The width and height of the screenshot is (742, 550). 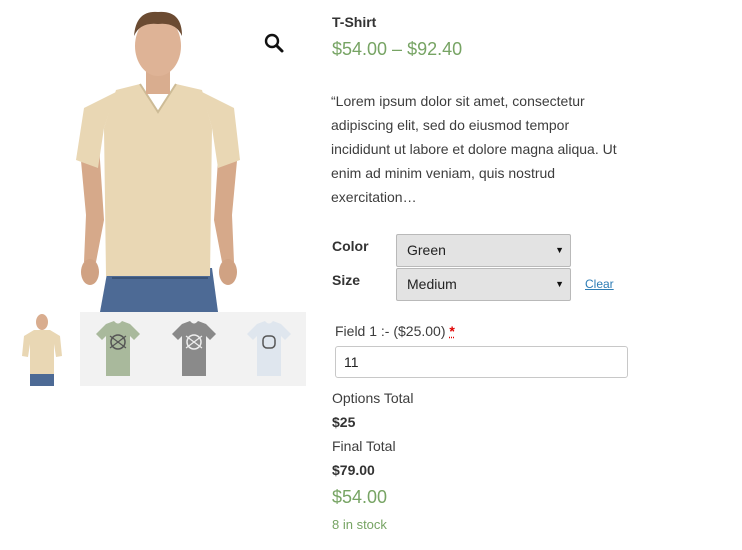 What do you see at coordinates (40, 349) in the screenshot?
I see `thumbnail-model` at bounding box center [40, 349].